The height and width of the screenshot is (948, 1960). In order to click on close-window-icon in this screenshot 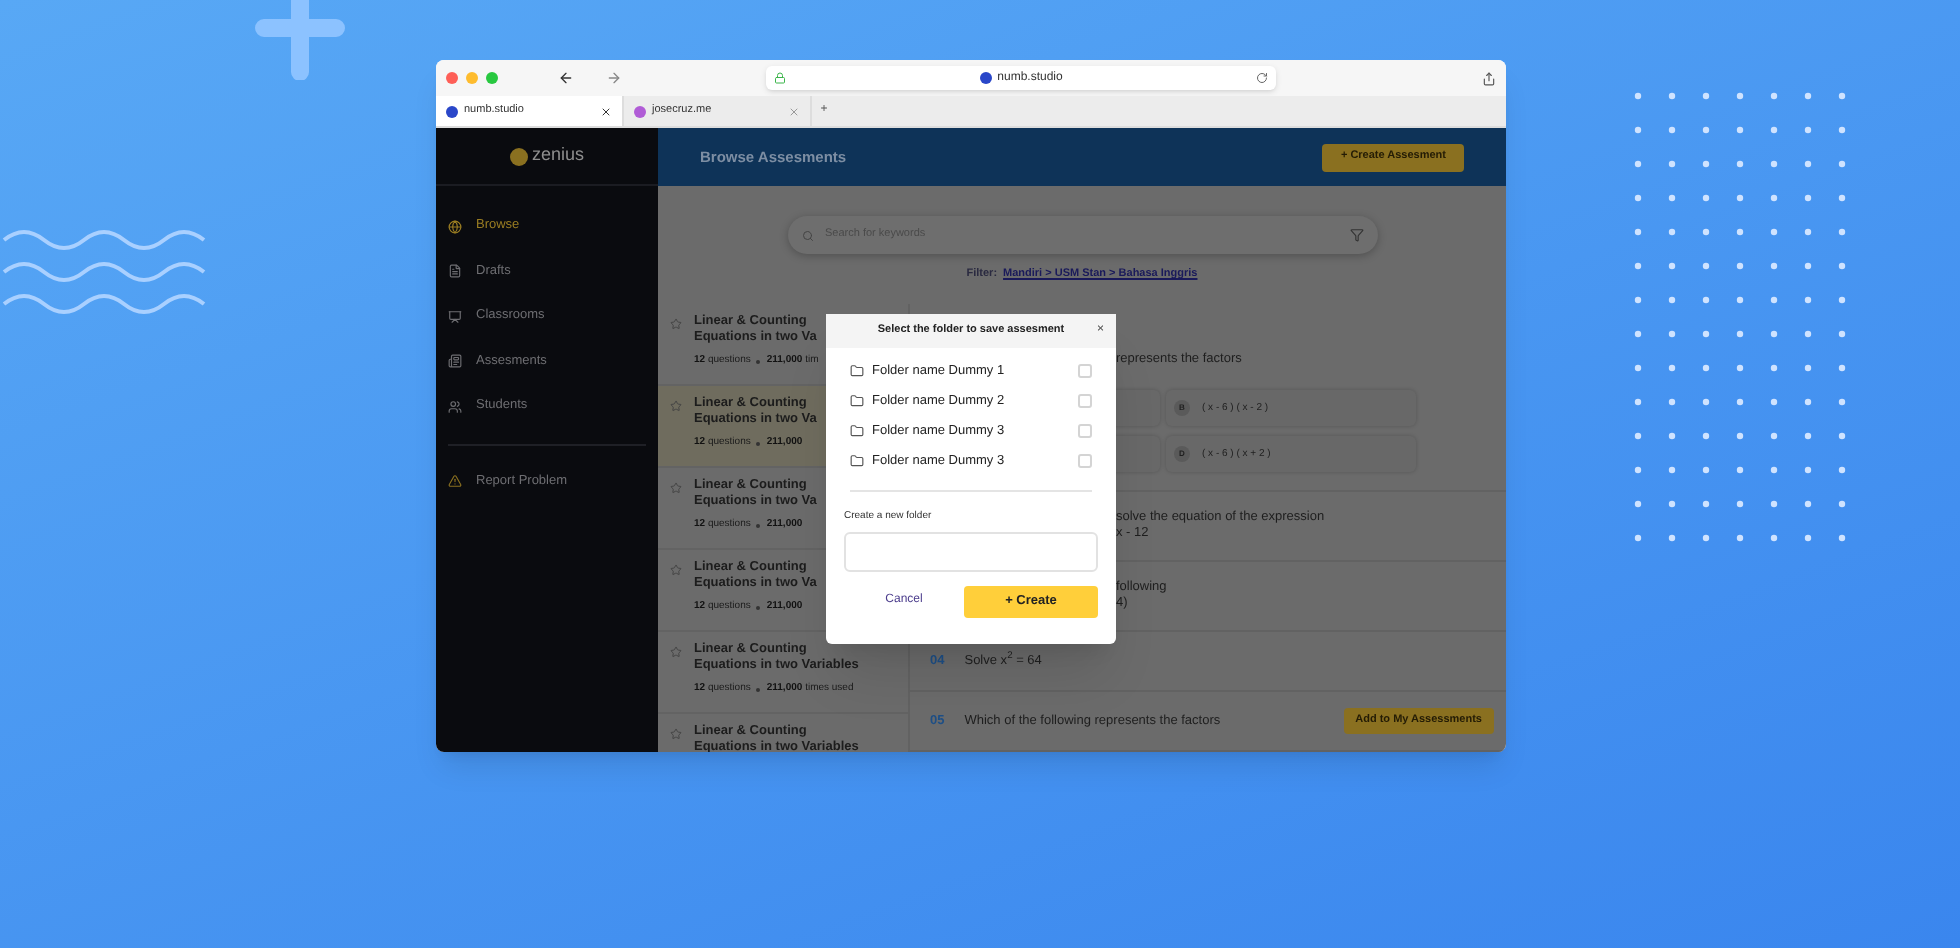, I will do `click(452, 78)`.